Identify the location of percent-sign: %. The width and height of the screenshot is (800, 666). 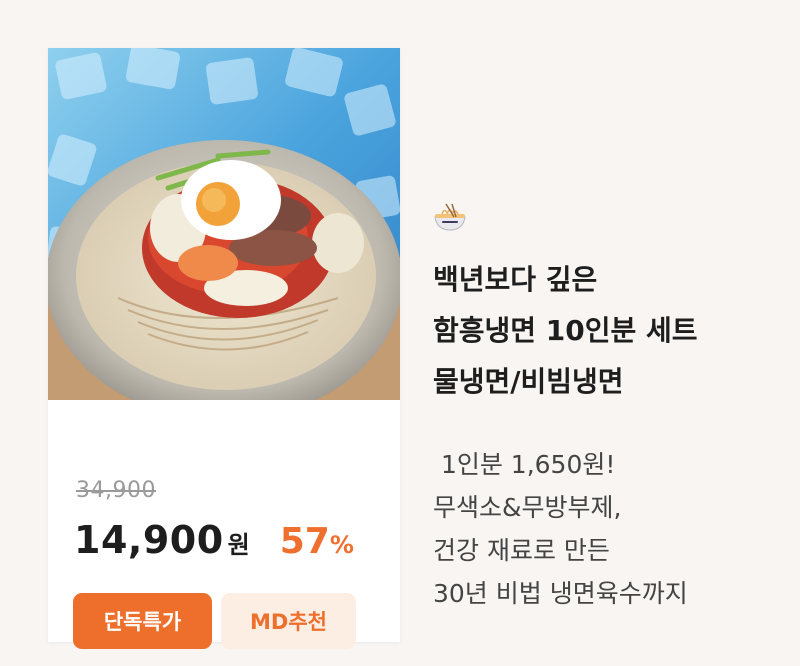
(341, 545).